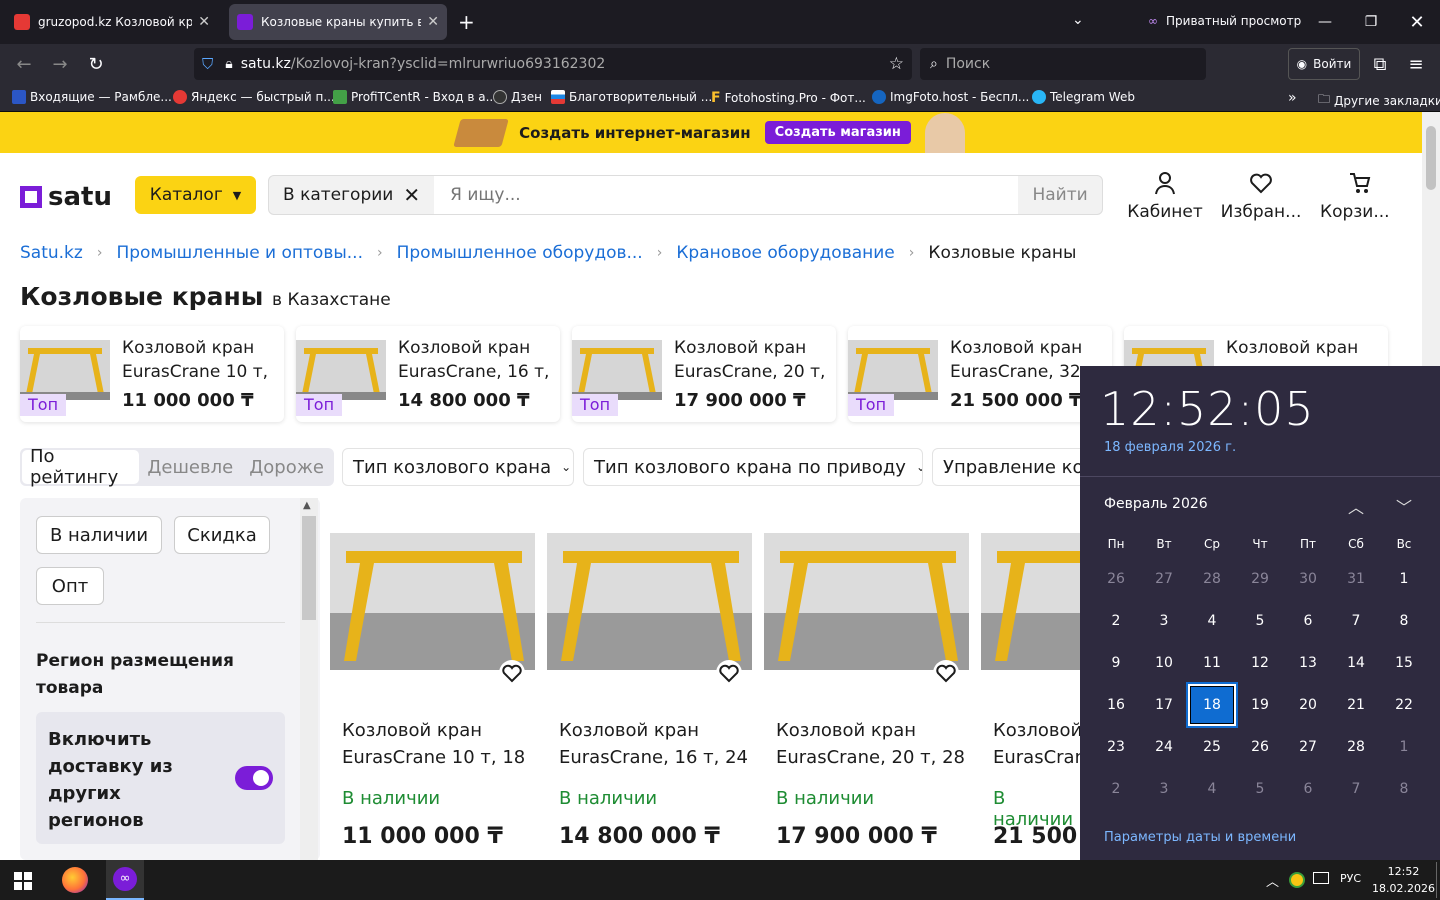  What do you see at coordinates (75, 880) in the screenshot?
I see `firefox-icon` at bounding box center [75, 880].